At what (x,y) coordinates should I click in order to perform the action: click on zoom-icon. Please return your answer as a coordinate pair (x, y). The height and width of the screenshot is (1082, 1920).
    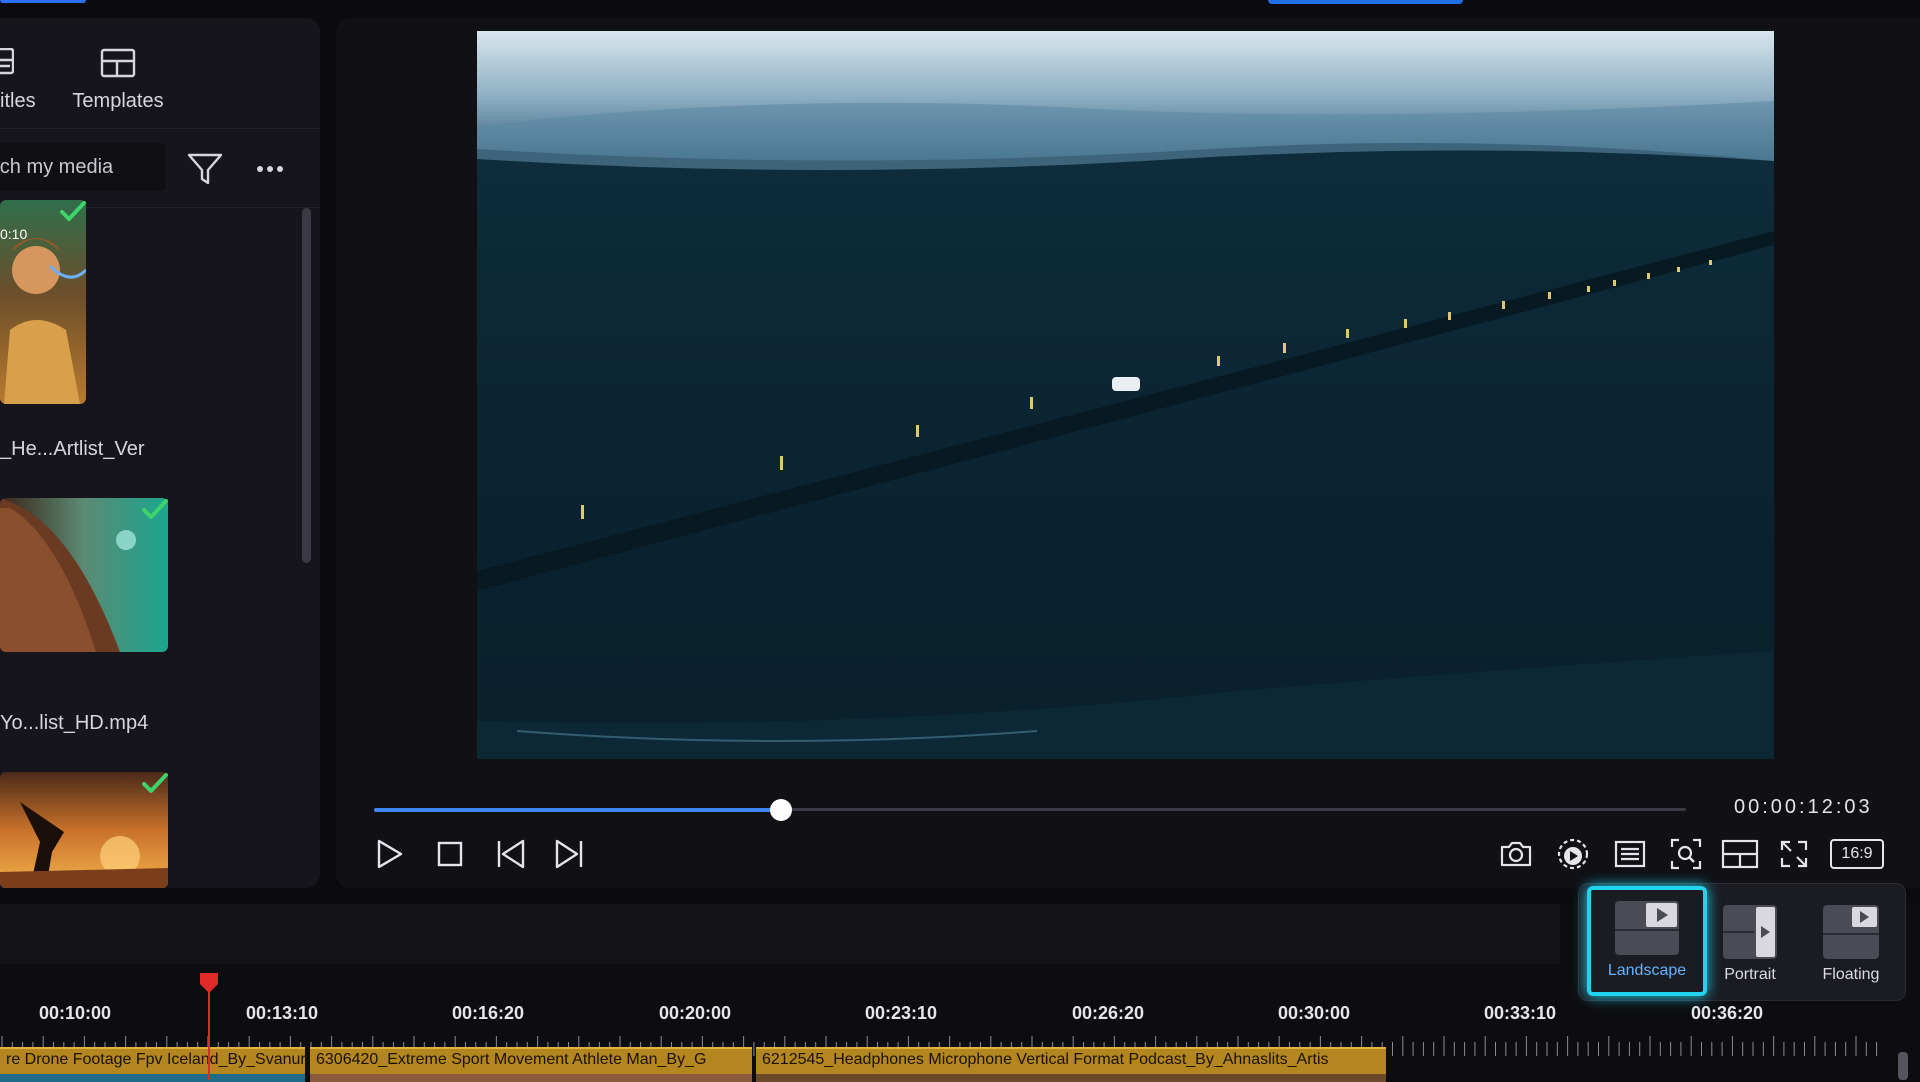
    Looking at the image, I should click on (1686, 854).